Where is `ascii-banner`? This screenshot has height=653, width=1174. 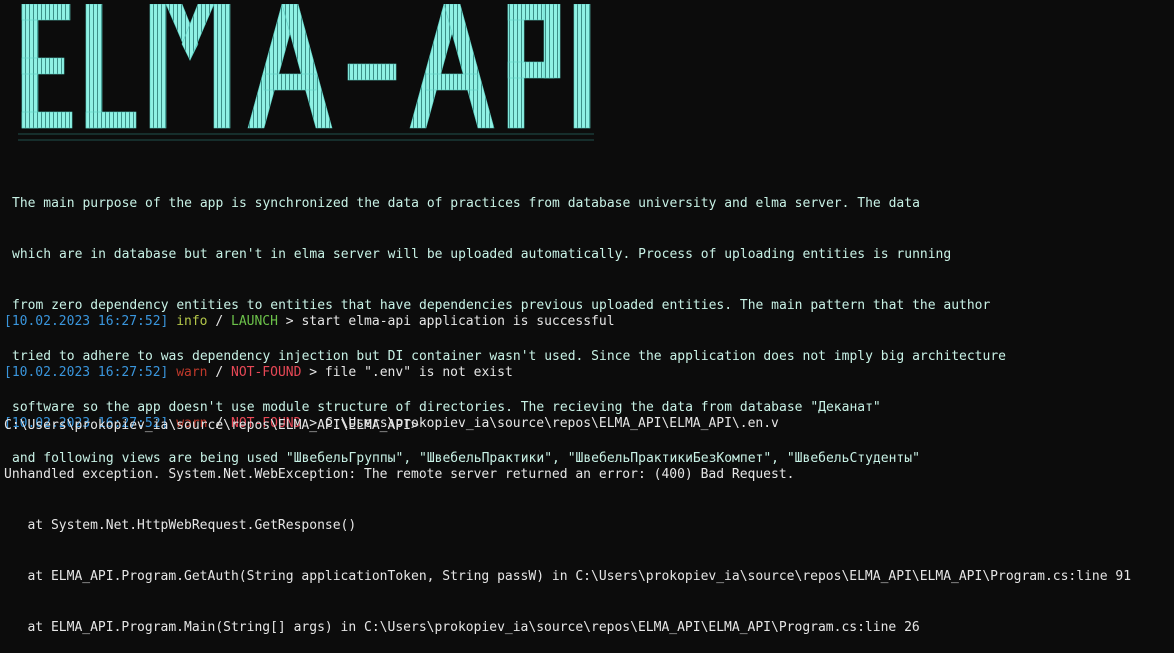 ascii-banner is located at coordinates (308, 75).